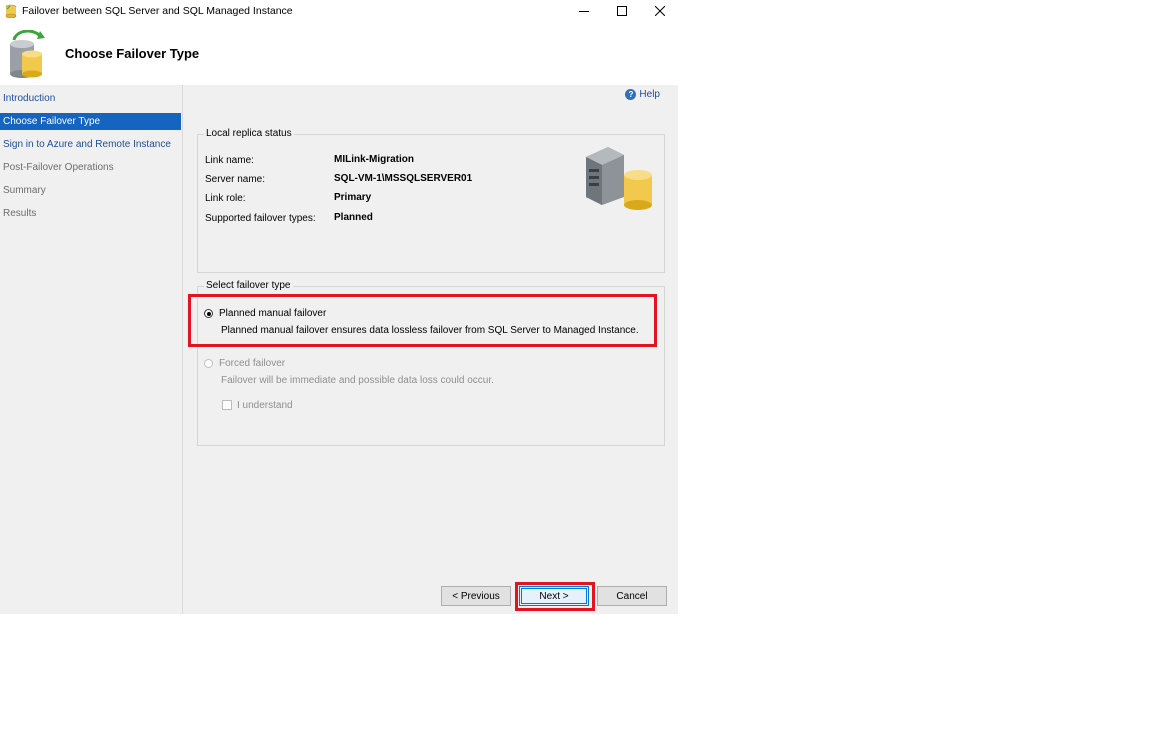 This screenshot has height=738, width=1152. Describe the element at coordinates (403, 178) in the screenshot. I see `server-name-value: SQL-VM-1\MSSQLSERVER01` at that location.